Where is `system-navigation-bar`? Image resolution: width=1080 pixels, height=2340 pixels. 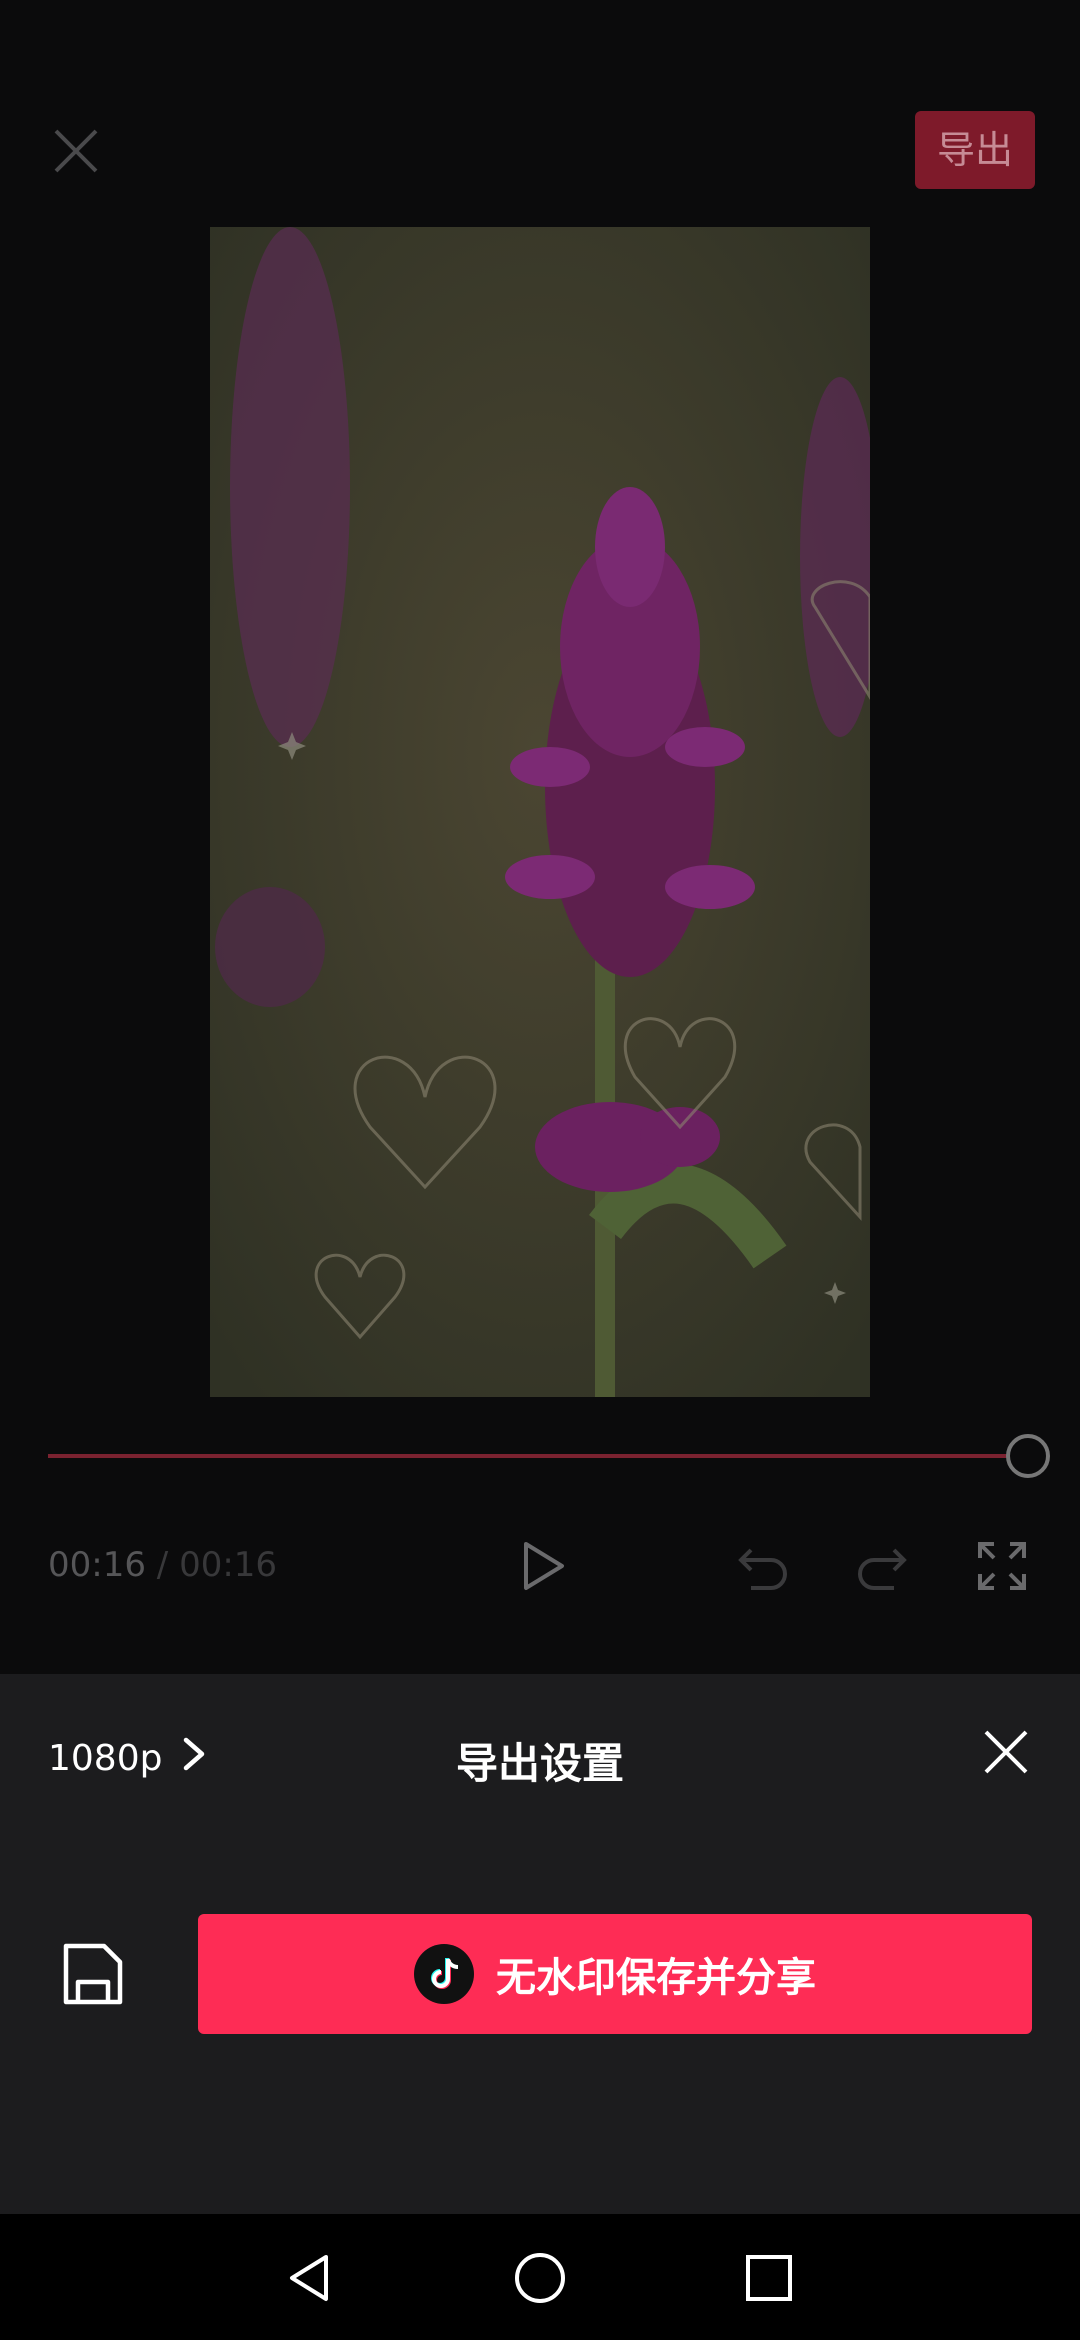
system-navigation-bar is located at coordinates (540, 2277).